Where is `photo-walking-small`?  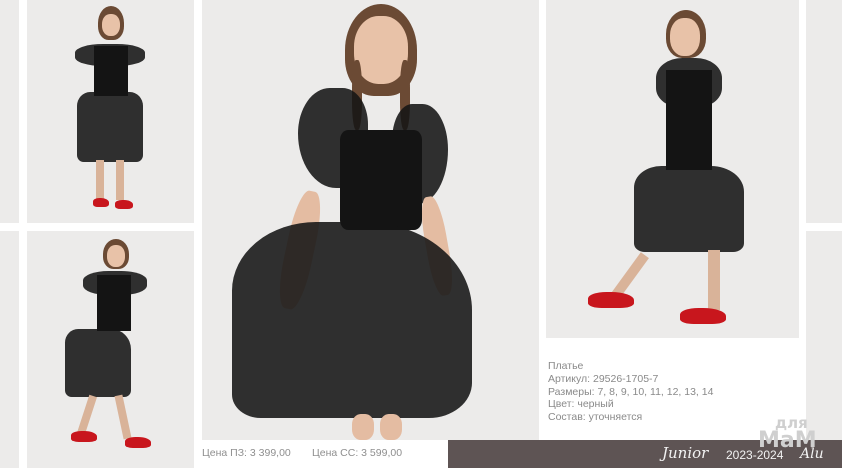 photo-walking-small is located at coordinates (110, 349).